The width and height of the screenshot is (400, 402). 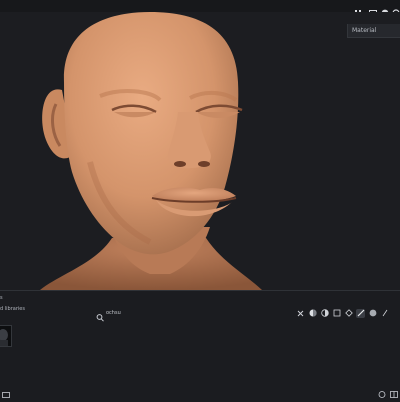 I want to click on diamond-filter-icon, so click(x=348, y=313).